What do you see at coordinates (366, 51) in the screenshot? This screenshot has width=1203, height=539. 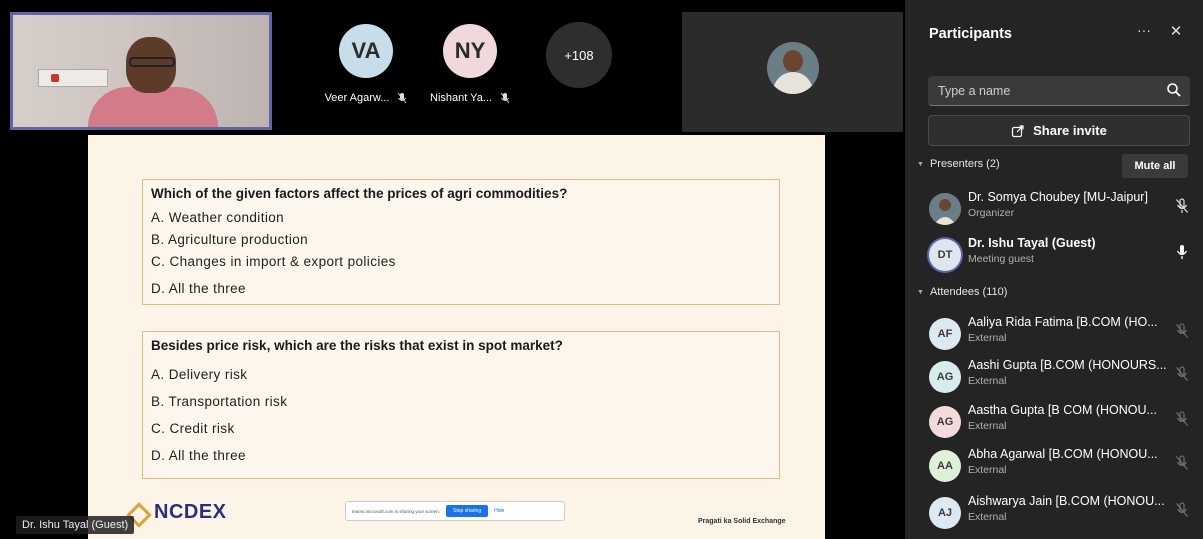 I see `participant-avatar: VA` at bounding box center [366, 51].